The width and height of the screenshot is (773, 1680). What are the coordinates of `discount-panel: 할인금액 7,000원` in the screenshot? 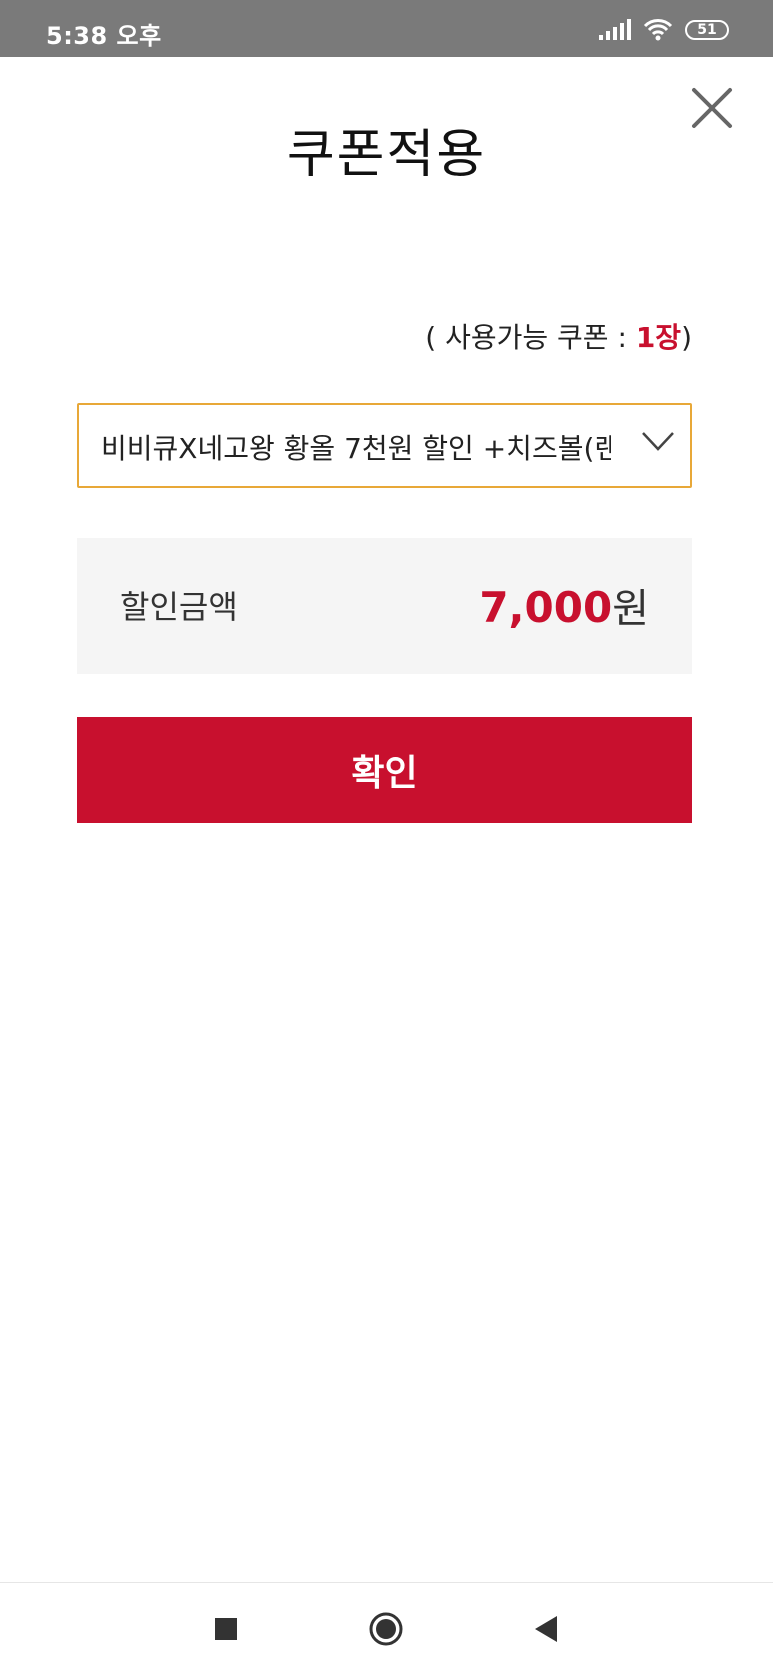 It's located at (384, 606).